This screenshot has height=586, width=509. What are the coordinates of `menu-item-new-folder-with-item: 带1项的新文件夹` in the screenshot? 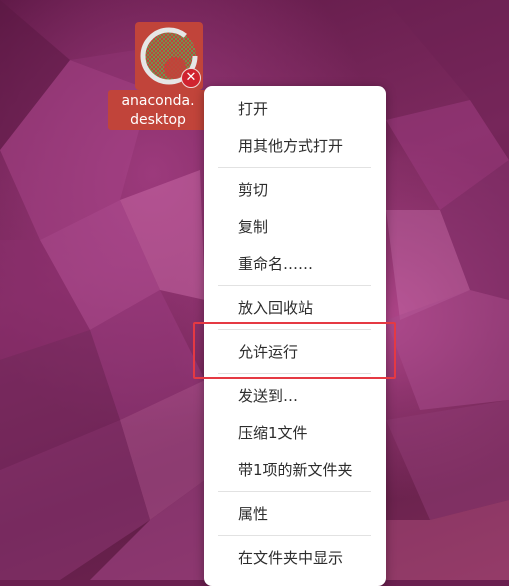 It's located at (295, 470).